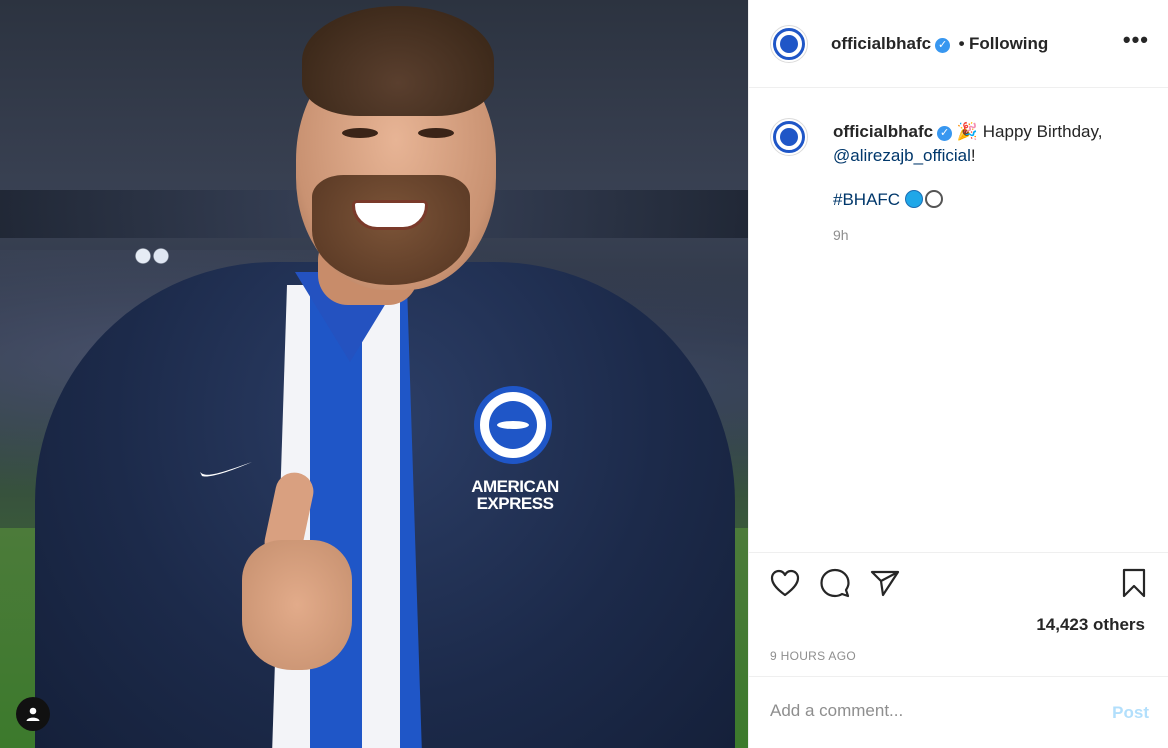 The image size is (1168, 748). Describe the element at coordinates (390, 215) in the screenshot. I see `player-smile` at that location.